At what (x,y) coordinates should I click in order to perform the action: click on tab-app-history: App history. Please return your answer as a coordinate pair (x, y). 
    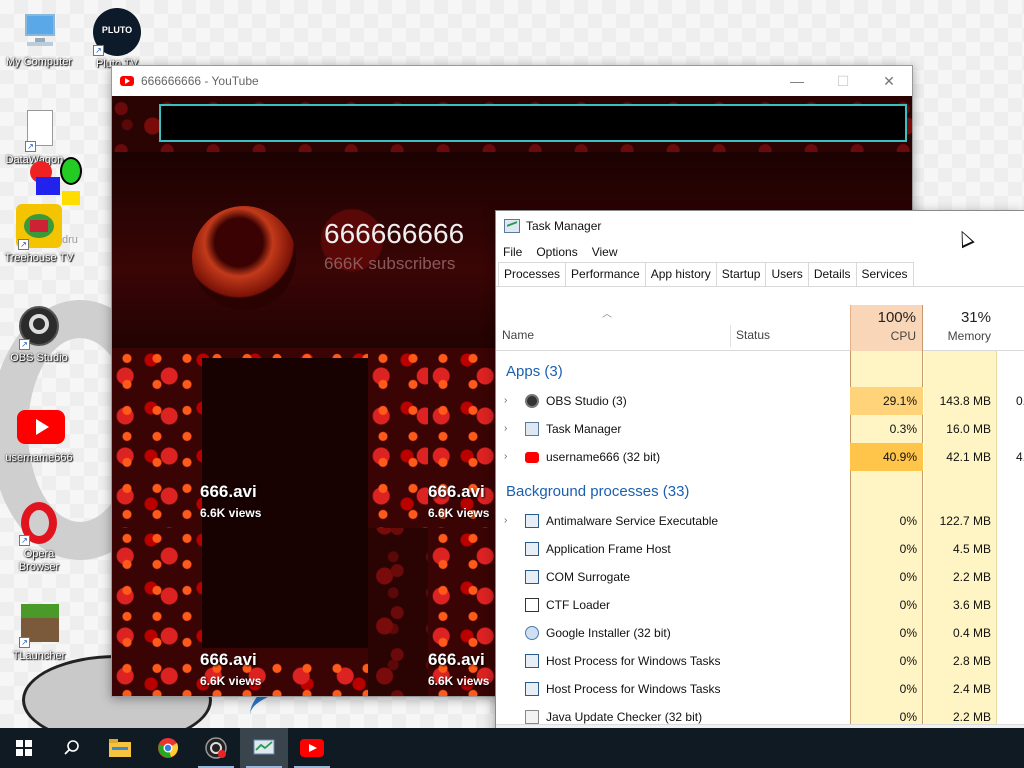
    Looking at the image, I should click on (680, 274).